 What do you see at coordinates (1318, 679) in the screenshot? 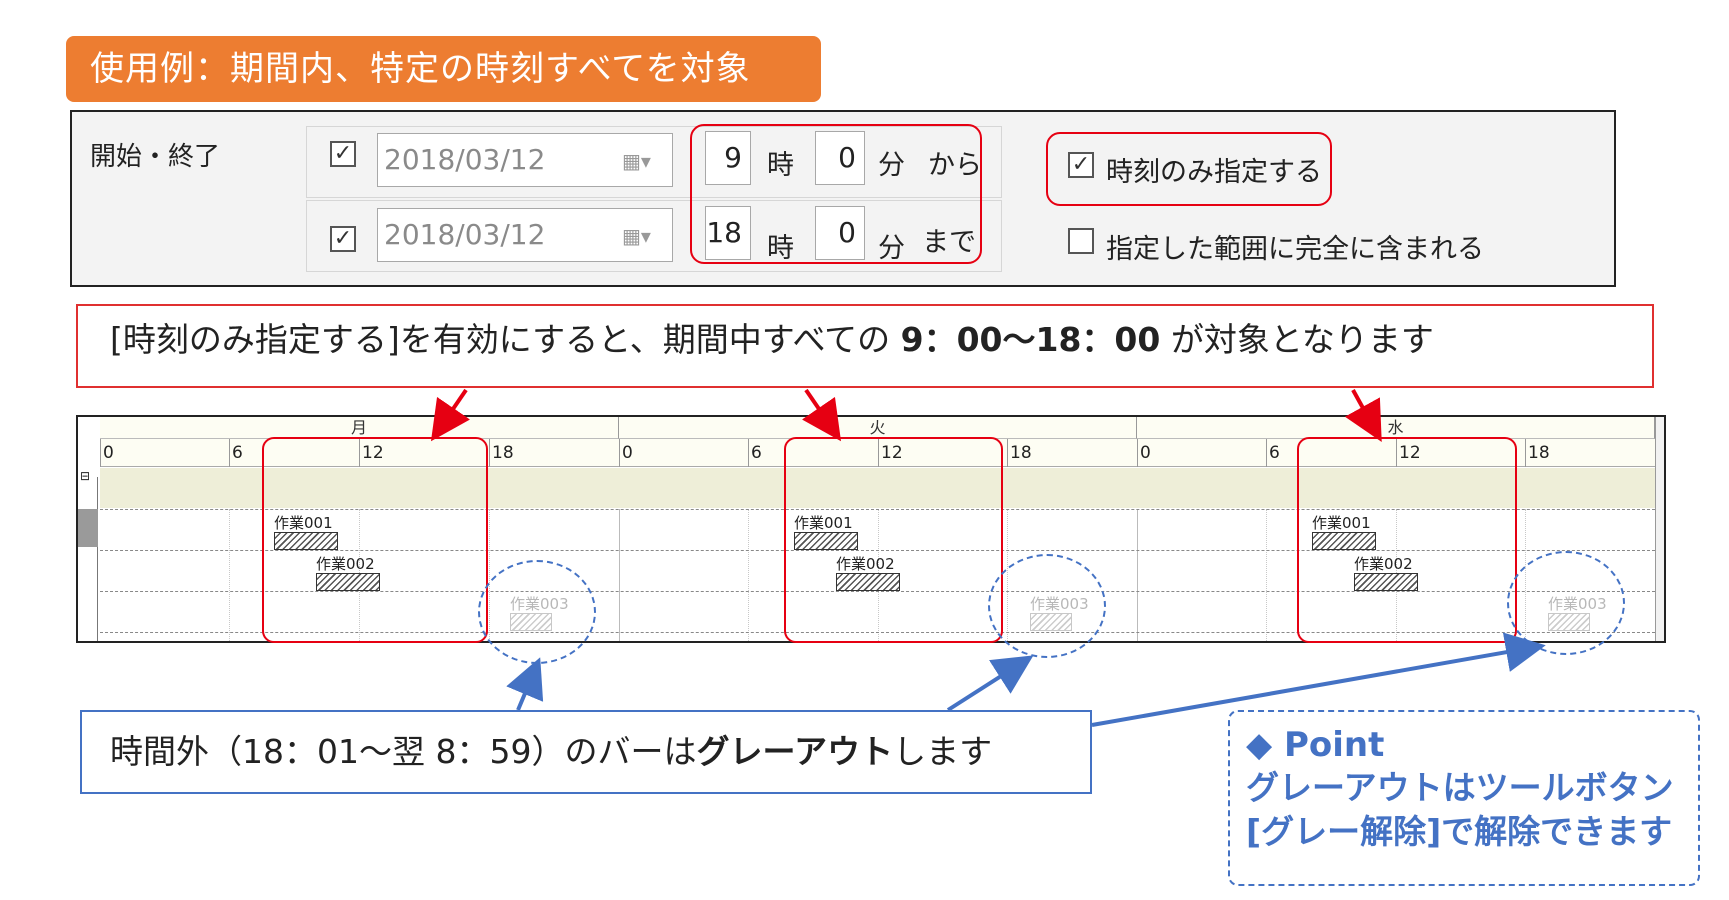
I see `arrow-blue-wed` at bounding box center [1318, 679].